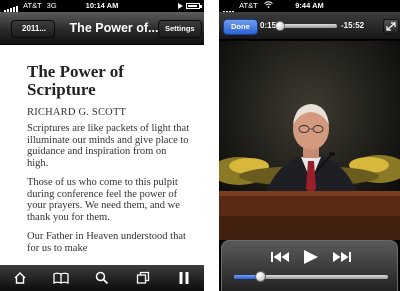  I want to click on volume-thumb, so click(260, 276).